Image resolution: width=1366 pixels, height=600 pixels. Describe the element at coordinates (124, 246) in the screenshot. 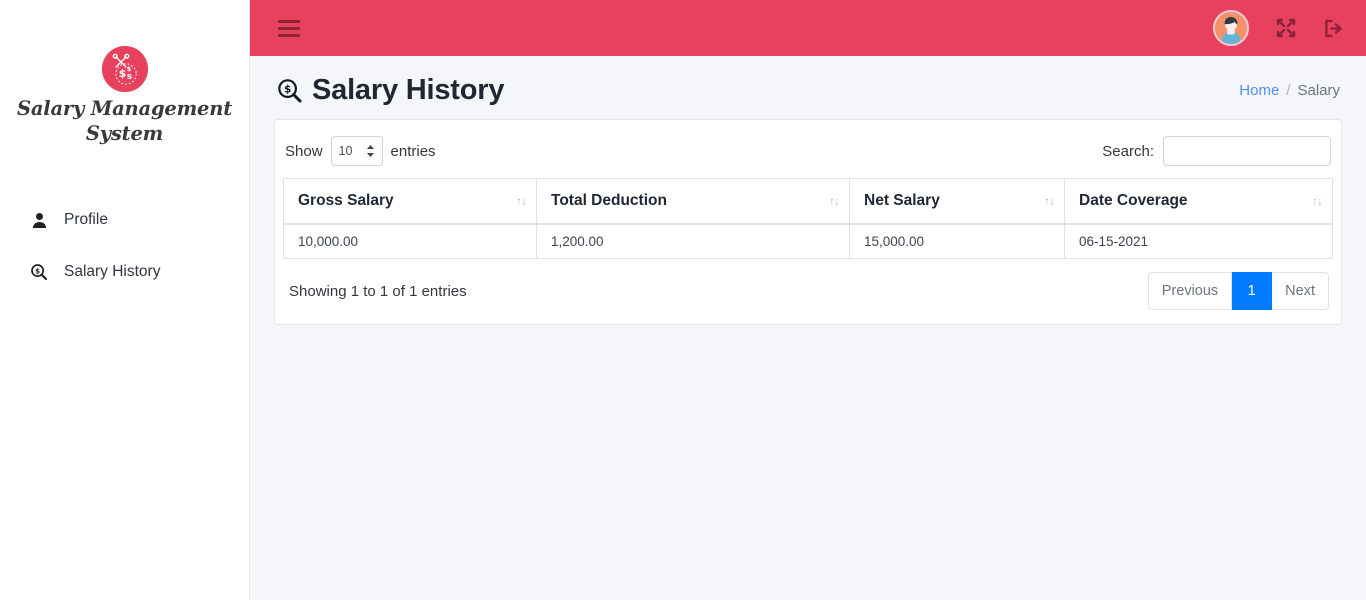

I see `sidebar-nav: Profile $ Salary History` at that location.